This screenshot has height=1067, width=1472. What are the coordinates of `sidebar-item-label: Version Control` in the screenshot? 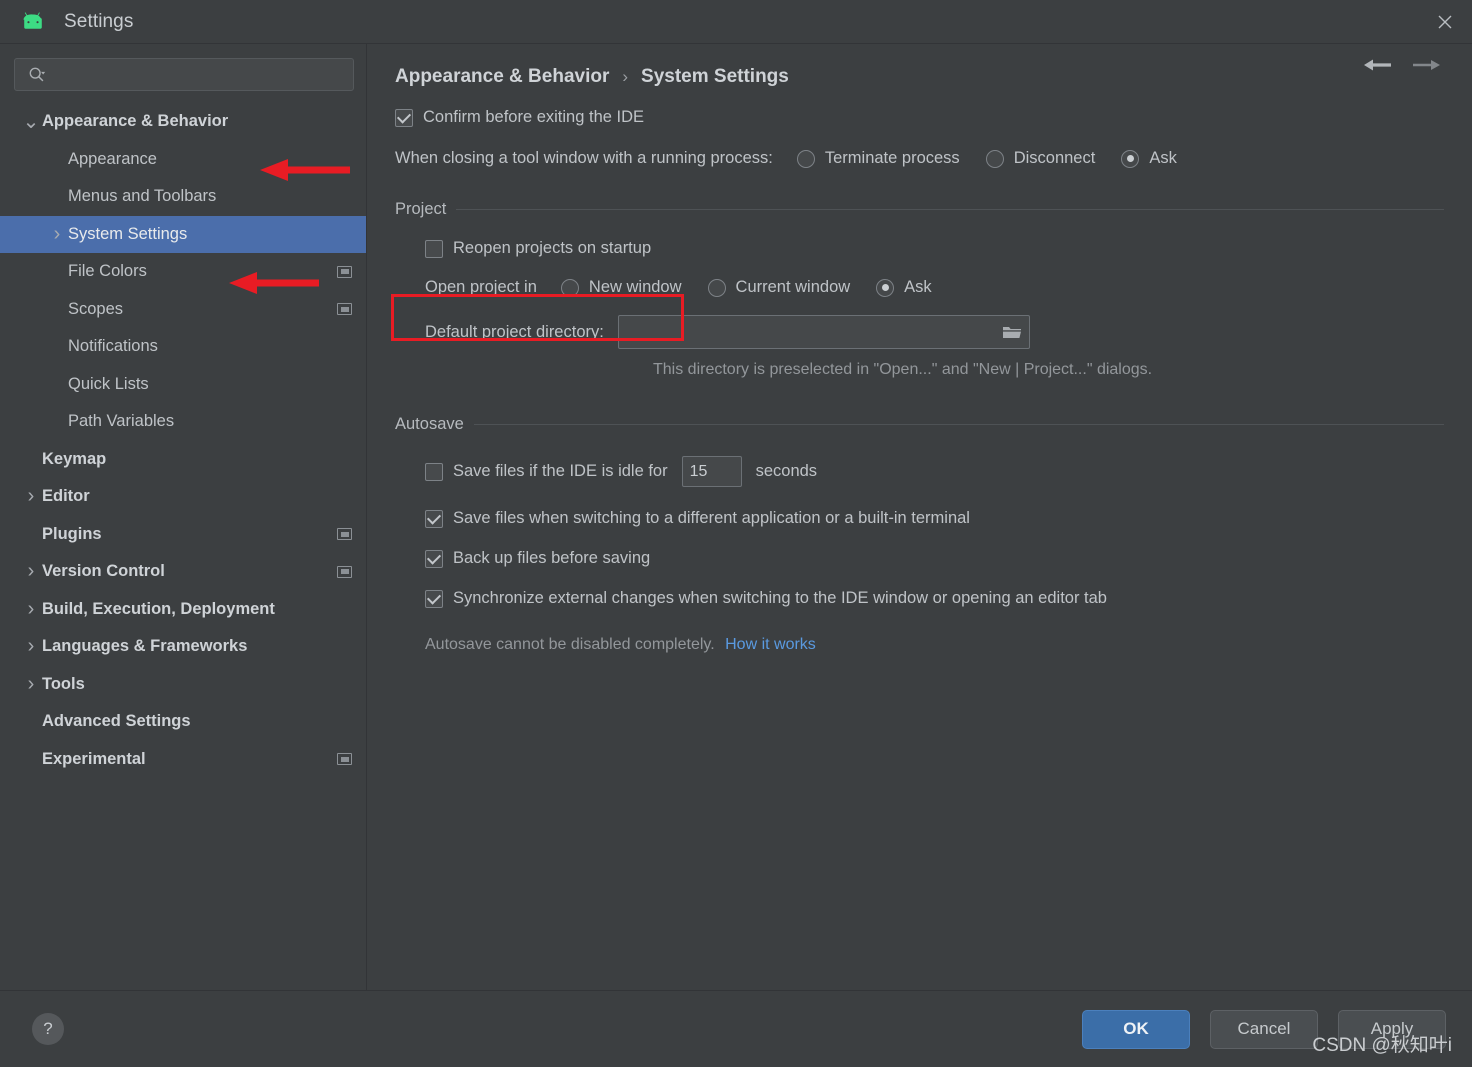 It's located at (103, 571).